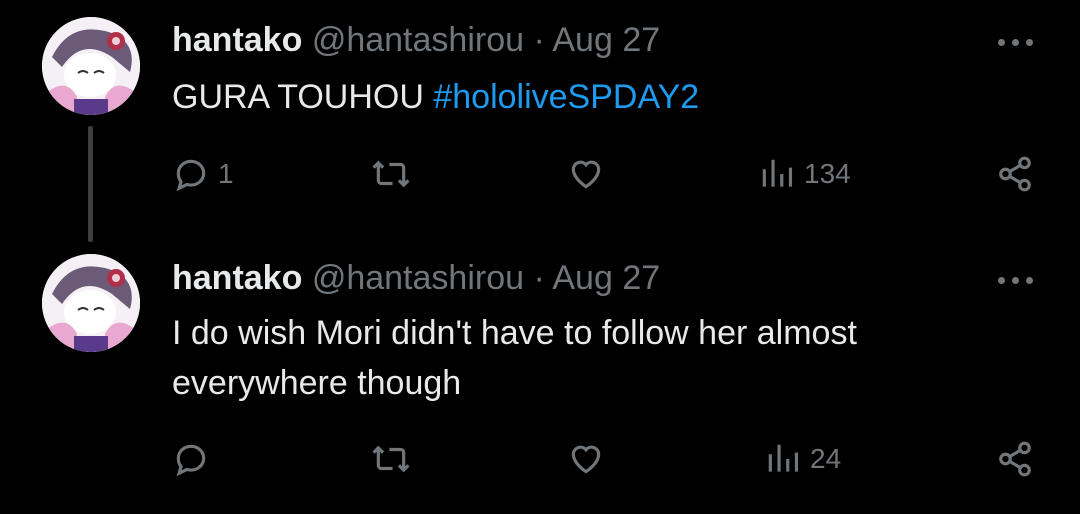  Describe the element at coordinates (826, 458) in the screenshot. I see `views-count: 24` at that location.